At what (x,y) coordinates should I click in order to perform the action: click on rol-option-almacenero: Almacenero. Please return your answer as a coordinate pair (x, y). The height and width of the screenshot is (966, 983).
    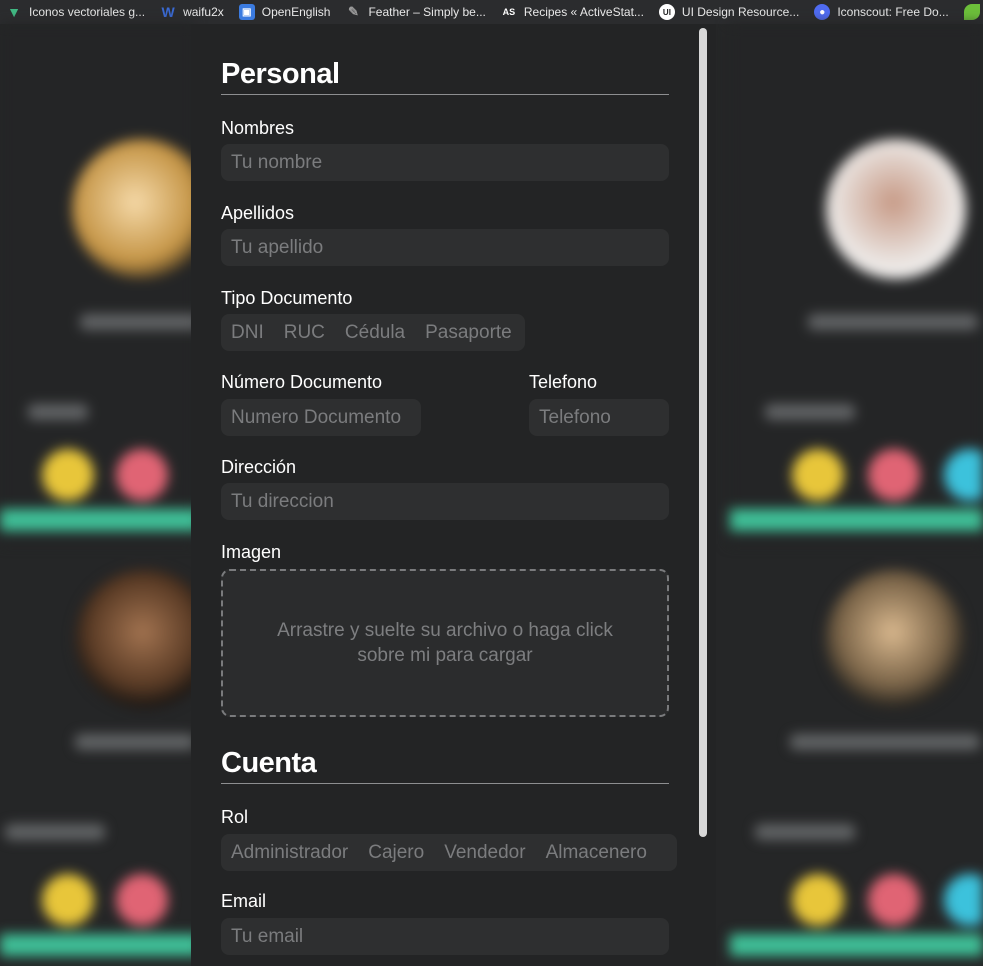
    Looking at the image, I should click on (596, 853).